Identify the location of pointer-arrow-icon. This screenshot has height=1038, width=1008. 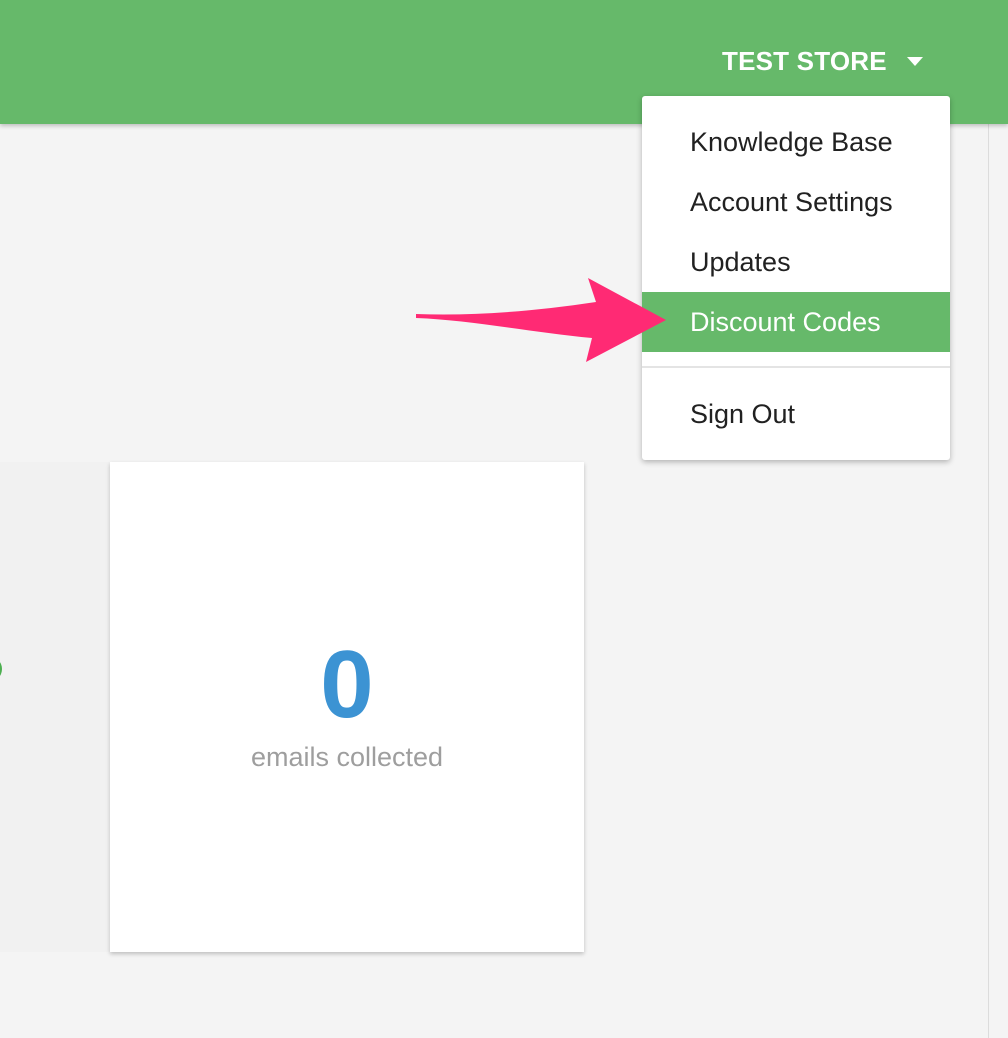
(541, 320).